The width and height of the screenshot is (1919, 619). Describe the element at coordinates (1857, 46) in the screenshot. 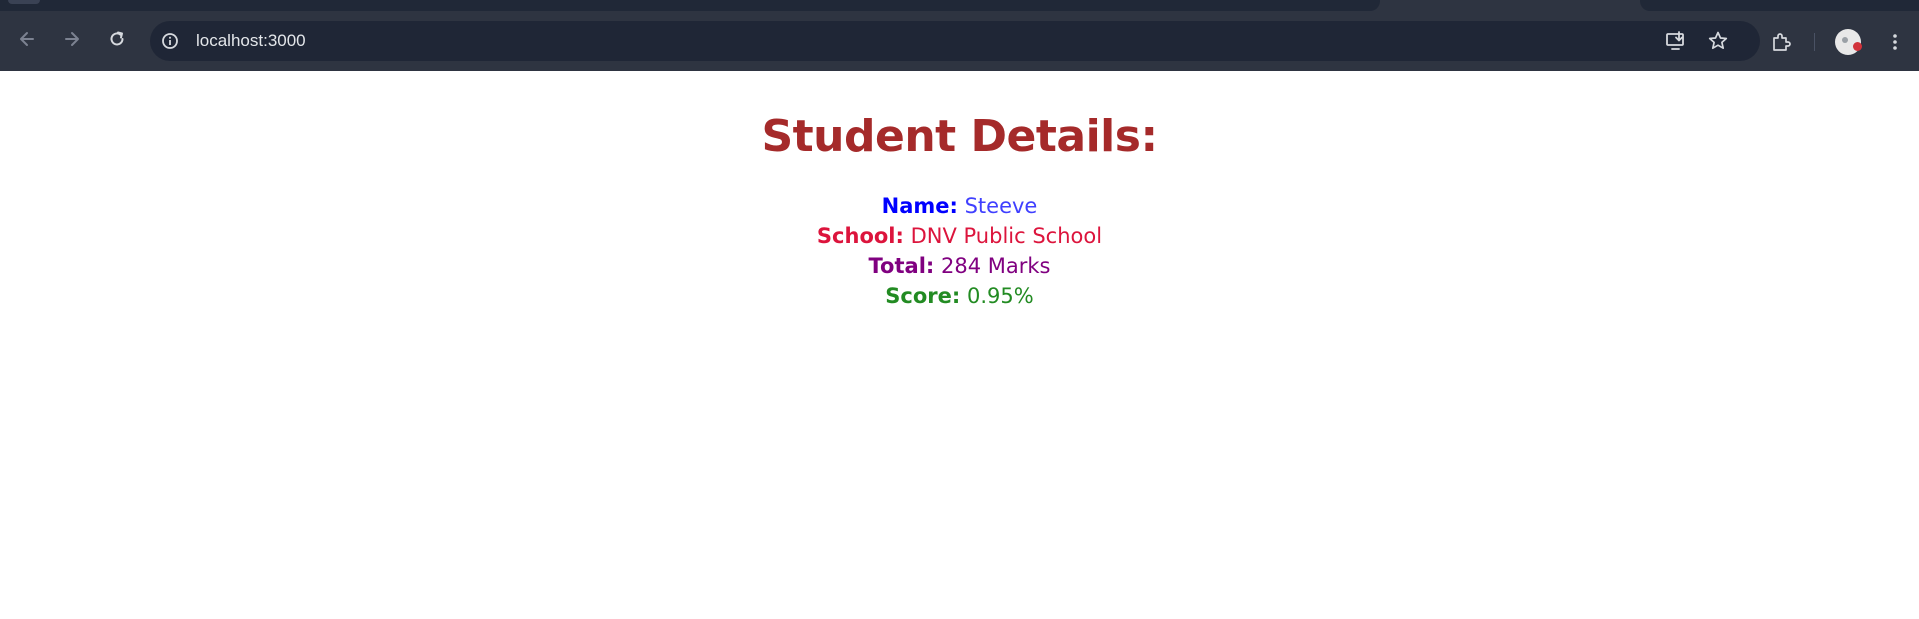

I see `avatar-badge` at that location.